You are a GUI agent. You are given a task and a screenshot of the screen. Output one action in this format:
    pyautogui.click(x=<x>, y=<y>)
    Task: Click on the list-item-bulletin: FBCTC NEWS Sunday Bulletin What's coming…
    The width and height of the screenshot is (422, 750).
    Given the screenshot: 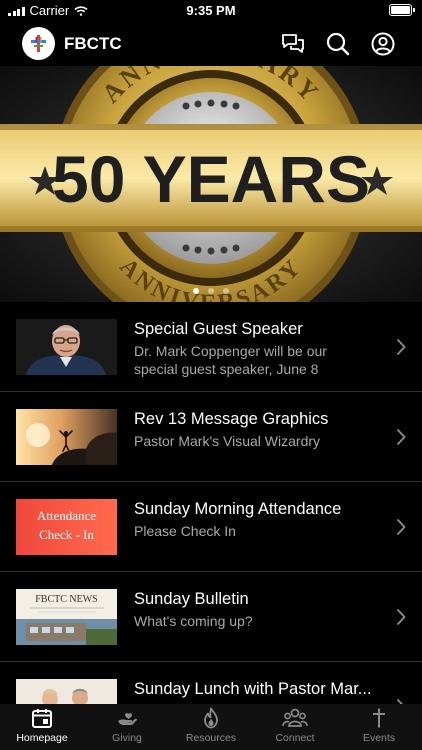 What is the action you would take?
    pyautogui.click(x=211, y=617)
    